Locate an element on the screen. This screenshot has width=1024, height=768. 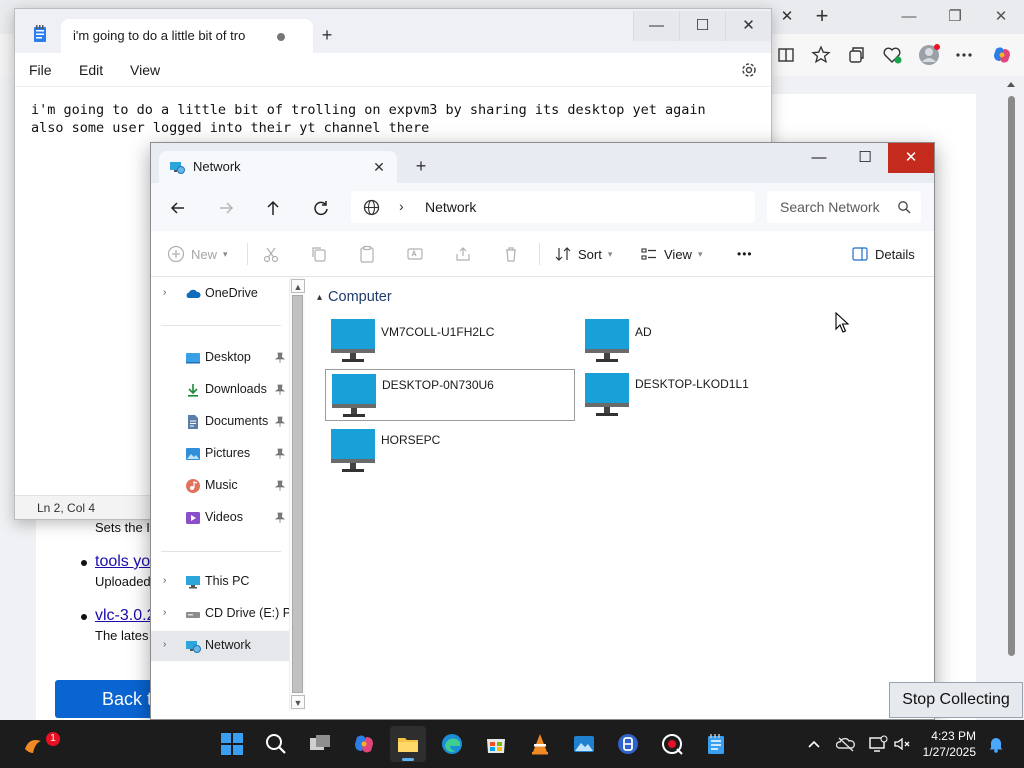
unsaved-indicator-icon is located at coordinates (281, 37).